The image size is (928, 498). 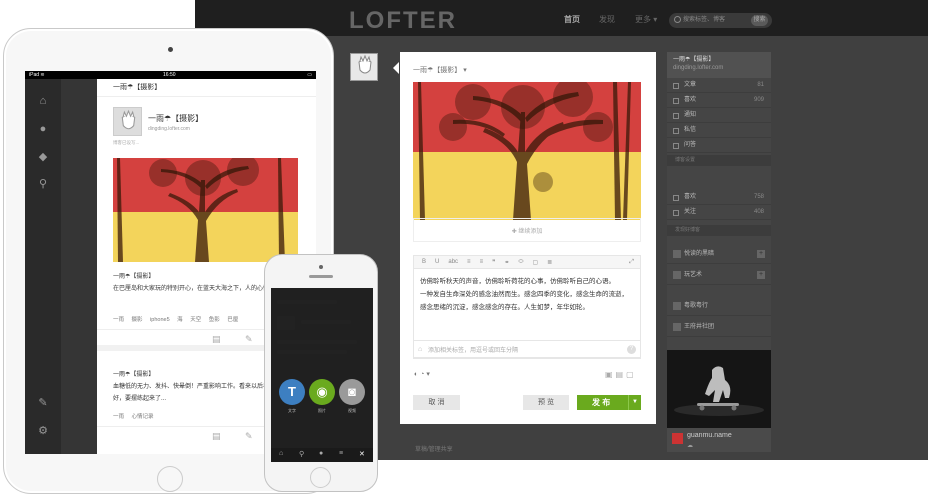 I want to click on ipad-side-nav: ⌂ ● ◆ ⚲ ✎ ⚙, so click(x=43, y=266).